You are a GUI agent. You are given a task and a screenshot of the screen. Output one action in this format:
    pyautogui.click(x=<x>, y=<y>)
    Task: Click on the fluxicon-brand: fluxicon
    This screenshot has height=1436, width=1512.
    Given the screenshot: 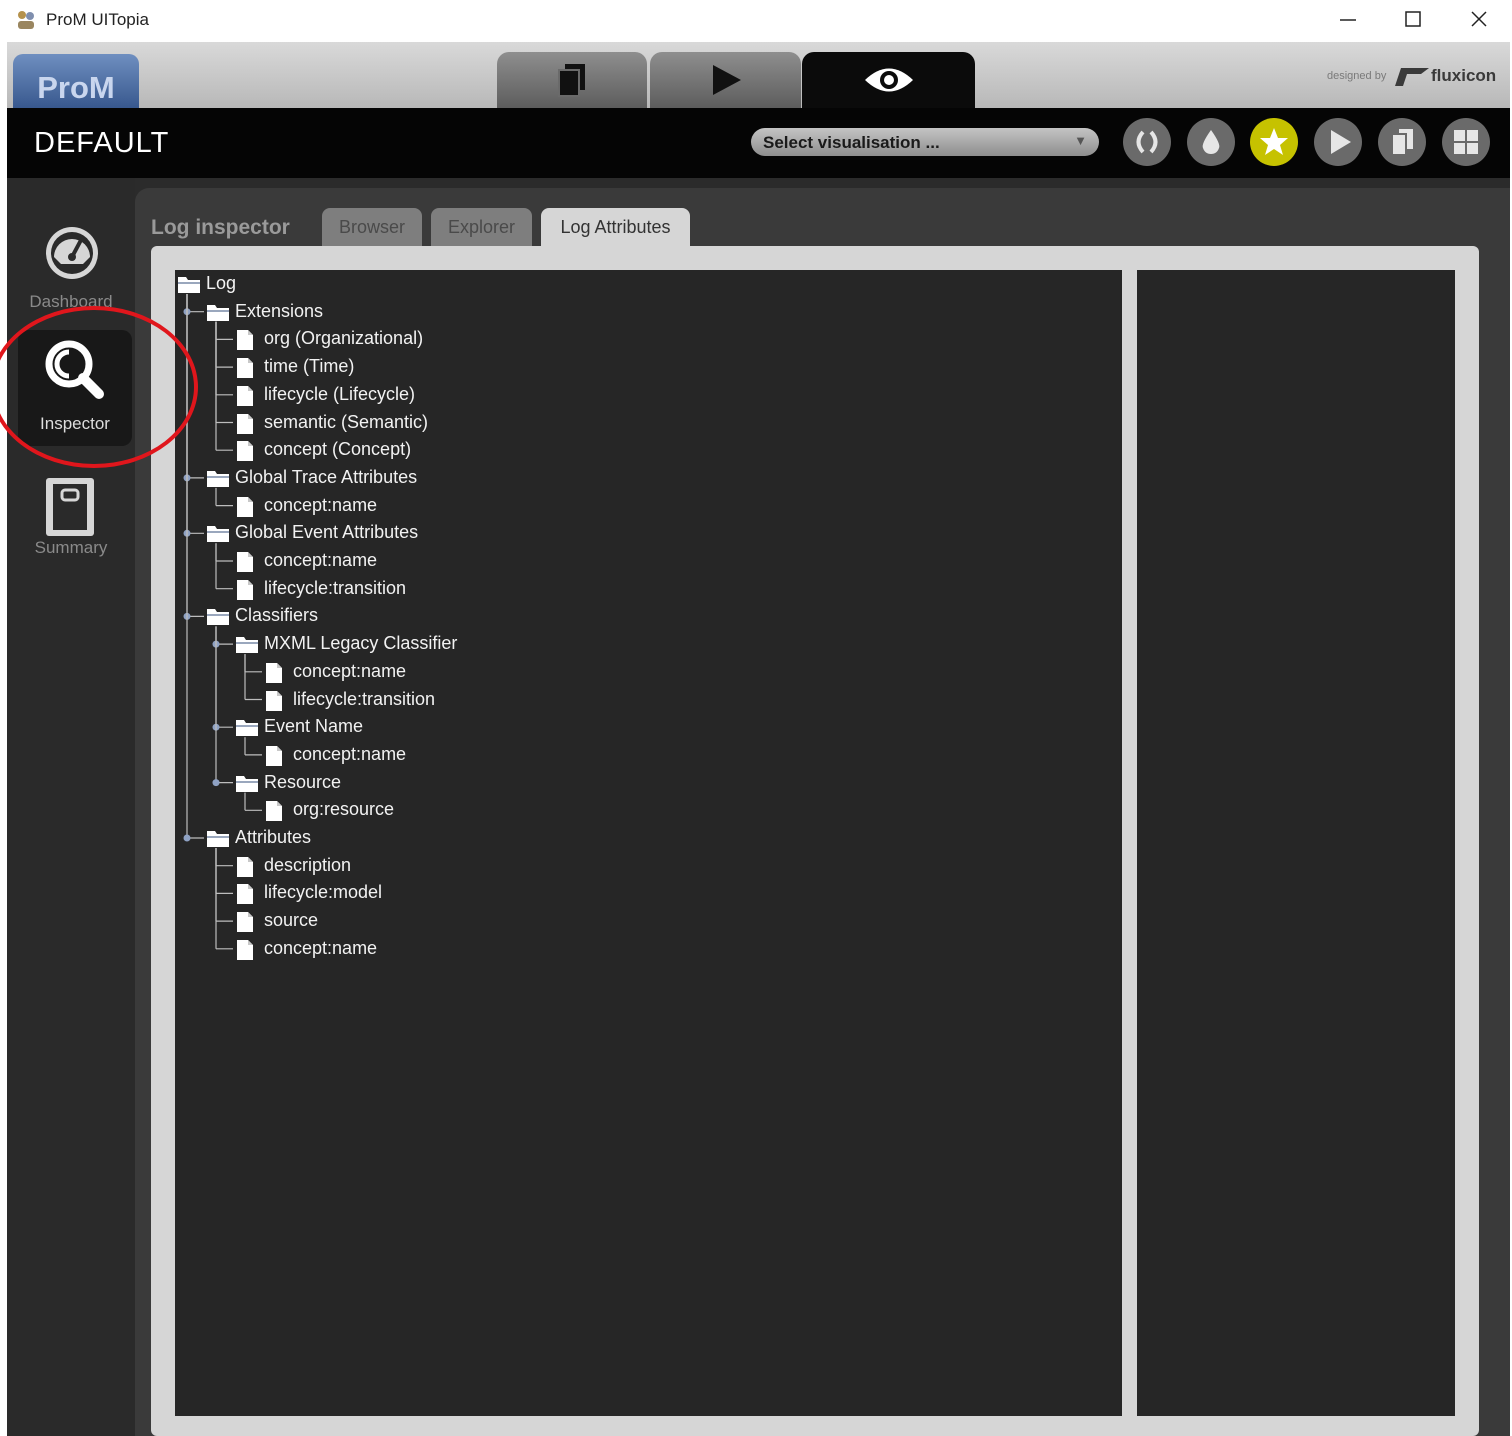 What is the action you would take?
    pyautogui.click(x=1464, y=75)
    